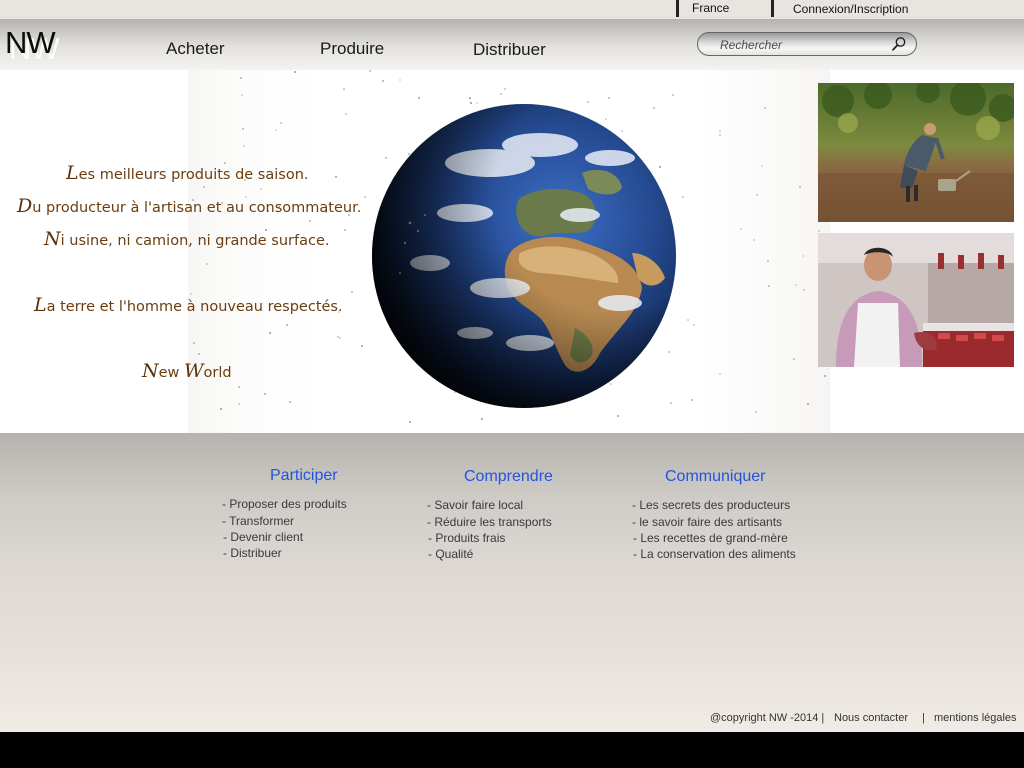 The image size is (1024, 768). I want to click on main-header: NW NW Acheter Produire Distribuer, so click(512, 44).